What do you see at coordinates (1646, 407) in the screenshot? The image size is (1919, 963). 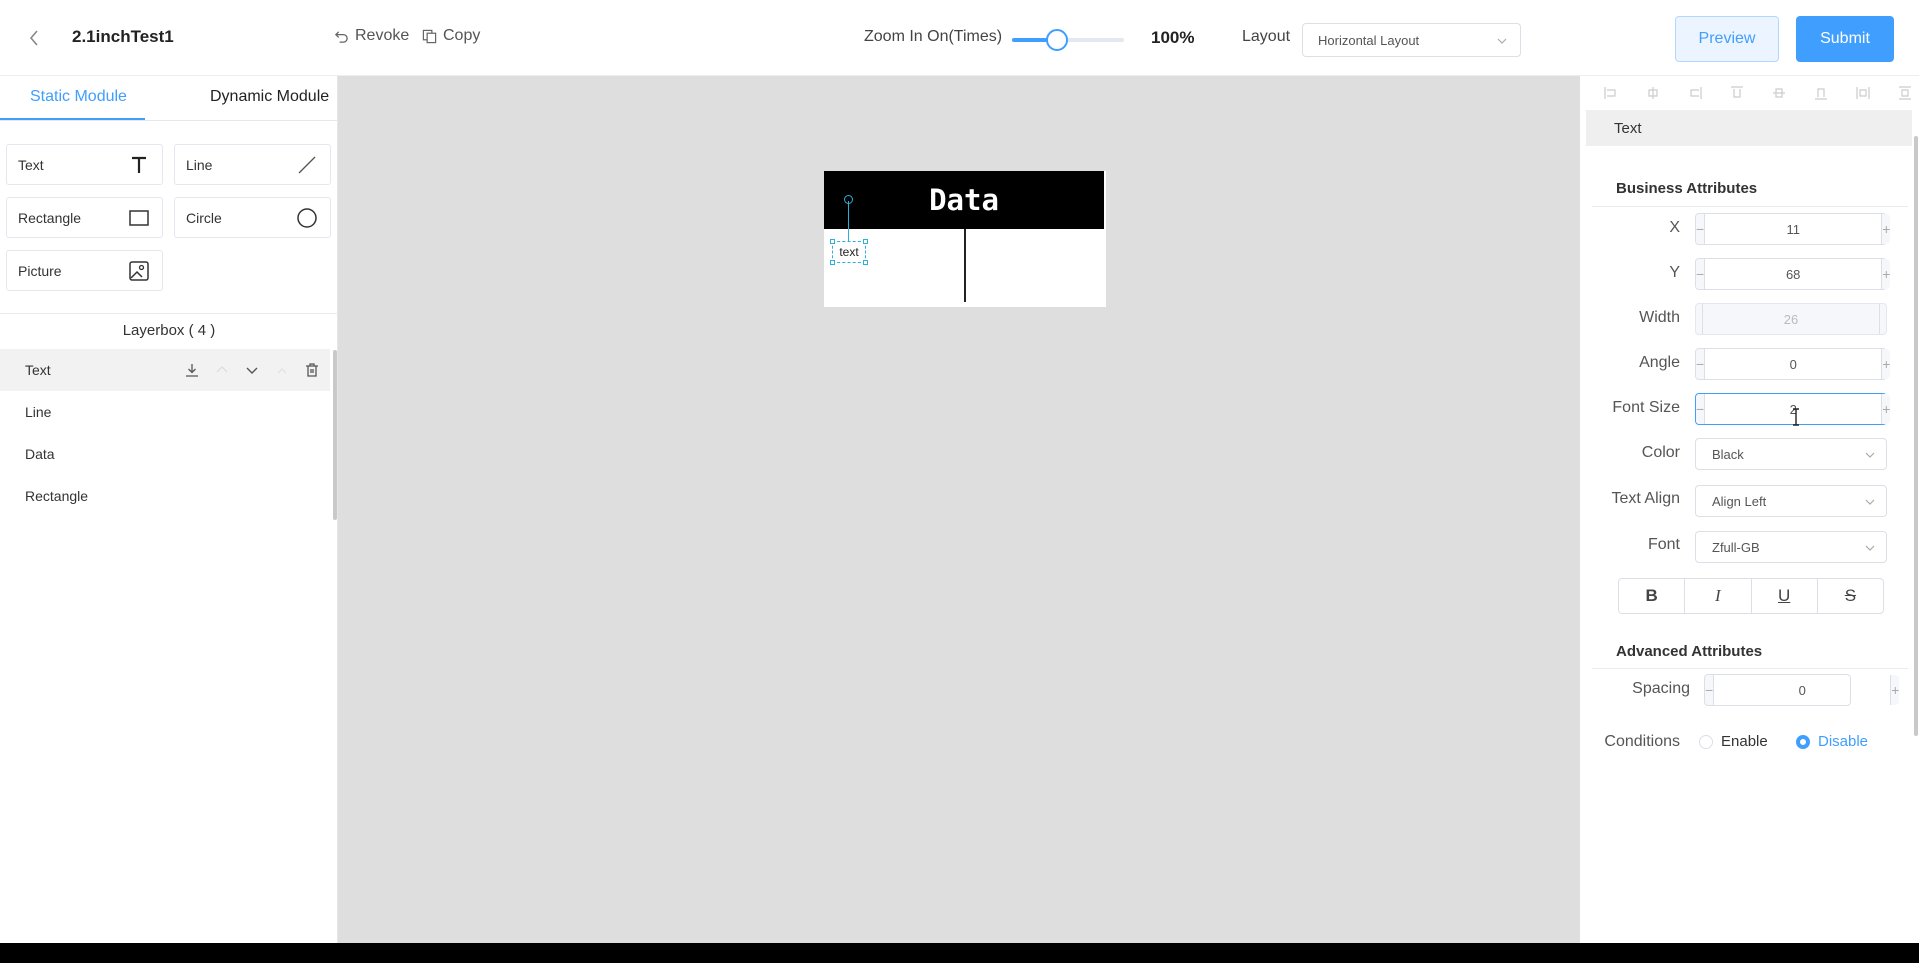 I see `font-size-label: Font Size` at bounding box center [1646, 407].